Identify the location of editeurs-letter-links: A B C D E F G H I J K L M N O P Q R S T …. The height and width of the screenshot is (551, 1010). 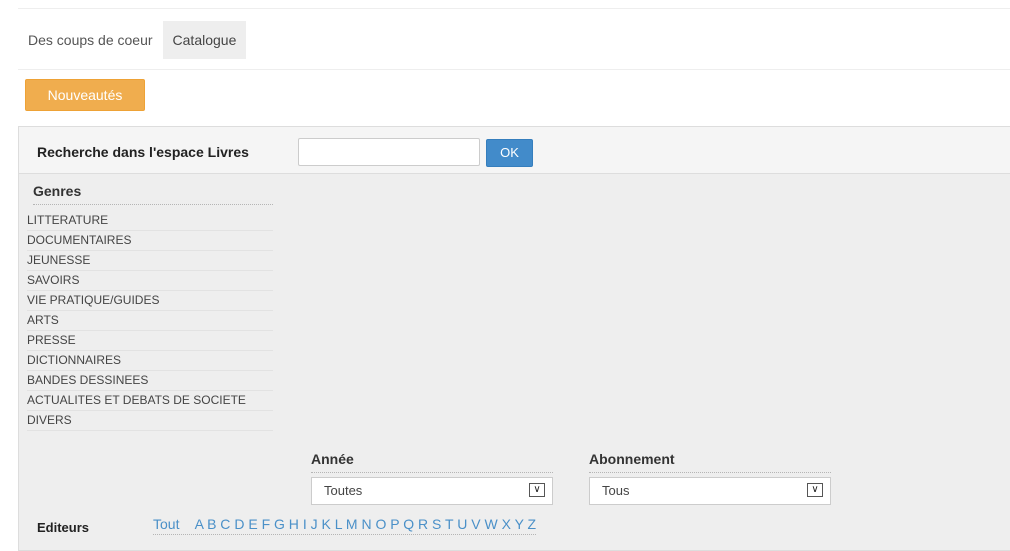
(366, 524).